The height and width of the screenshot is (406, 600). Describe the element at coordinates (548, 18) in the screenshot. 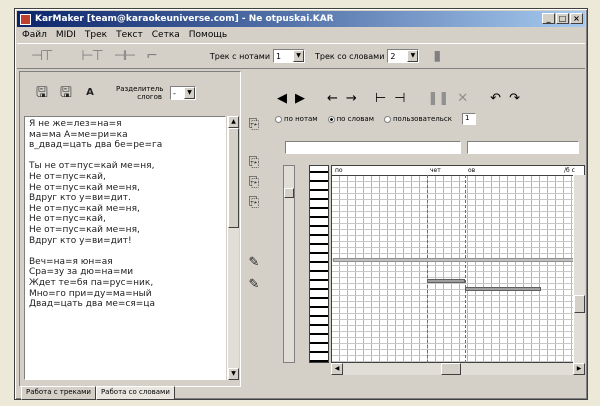

I see `minimize-button: _` at that location.